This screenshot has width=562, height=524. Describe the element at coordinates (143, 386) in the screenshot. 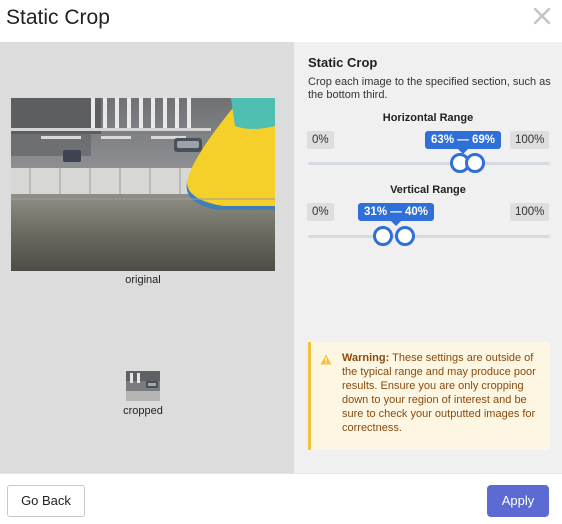

I see `cropped-image` at that location.